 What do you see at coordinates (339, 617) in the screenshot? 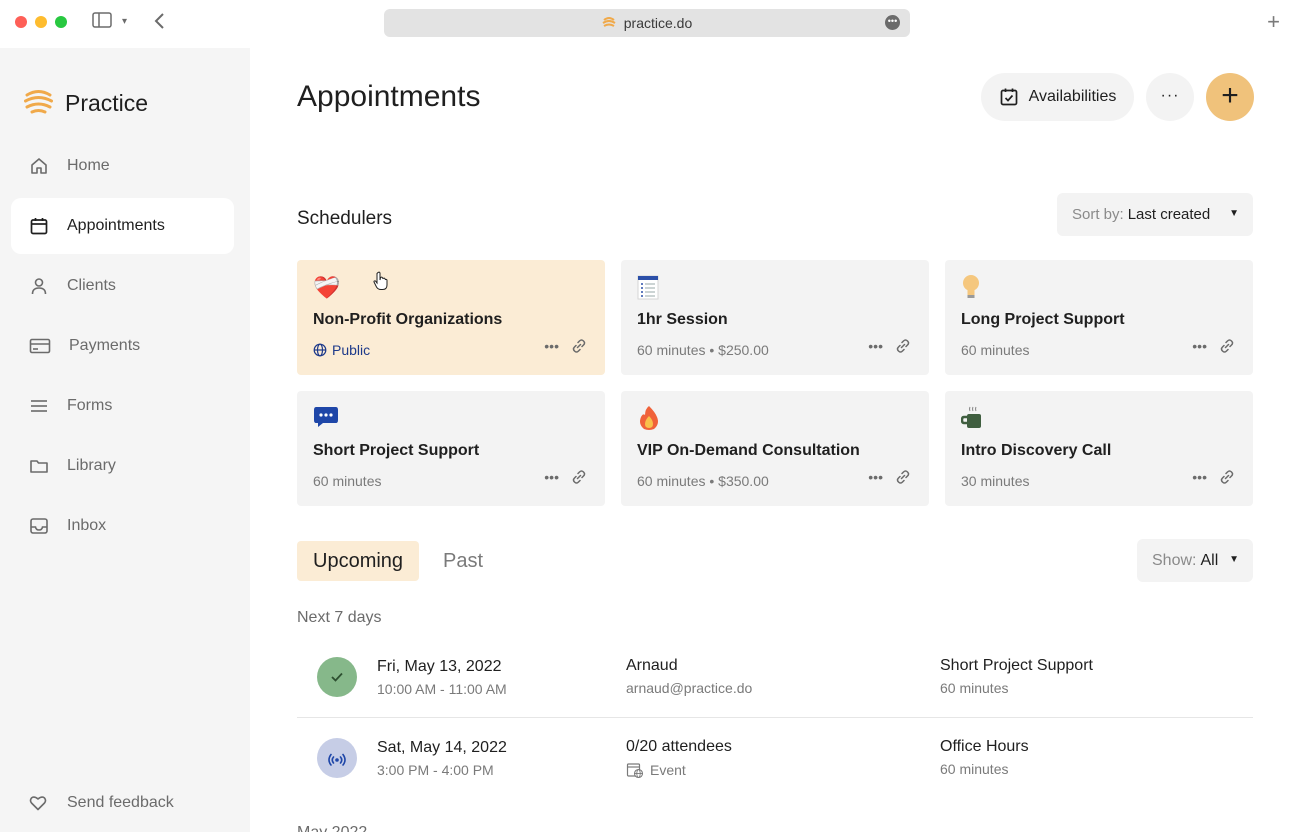
I see `group-label: Next 7 days` at bounding box center [339, 617].